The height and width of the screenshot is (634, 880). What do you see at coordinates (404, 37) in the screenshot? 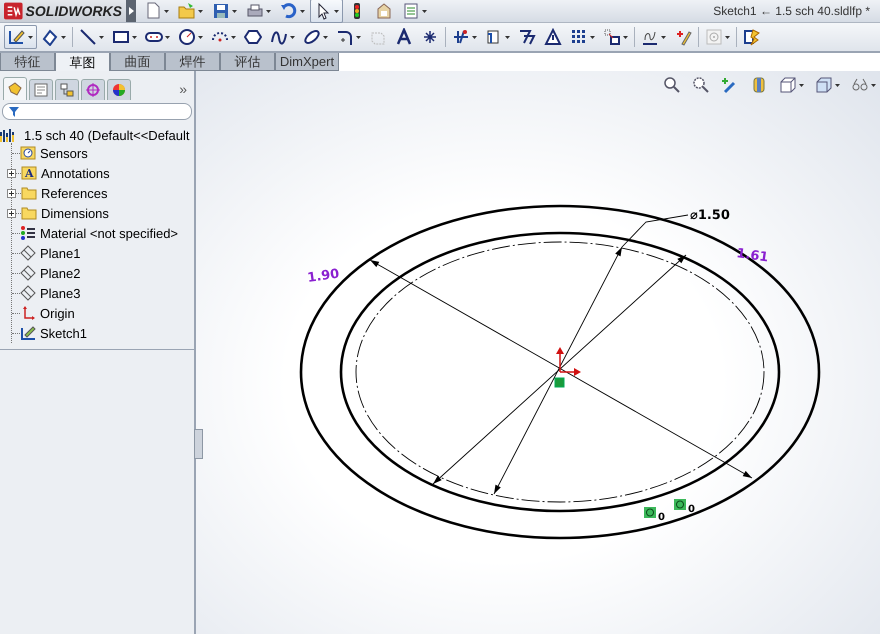
I see `text-icon` at bounding box center [404, 37].